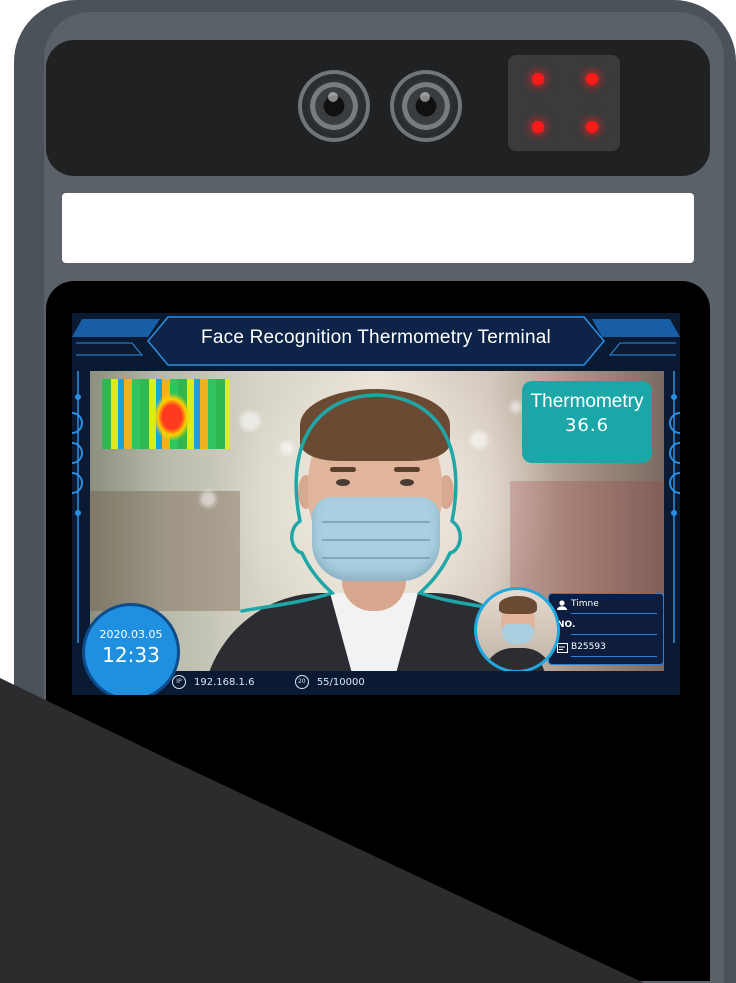 The width and height of the screenshot is (736, 983). Describe the element at coordinates (340, 682) in the screenshot. I see `record-count: 55/10000` at that location.